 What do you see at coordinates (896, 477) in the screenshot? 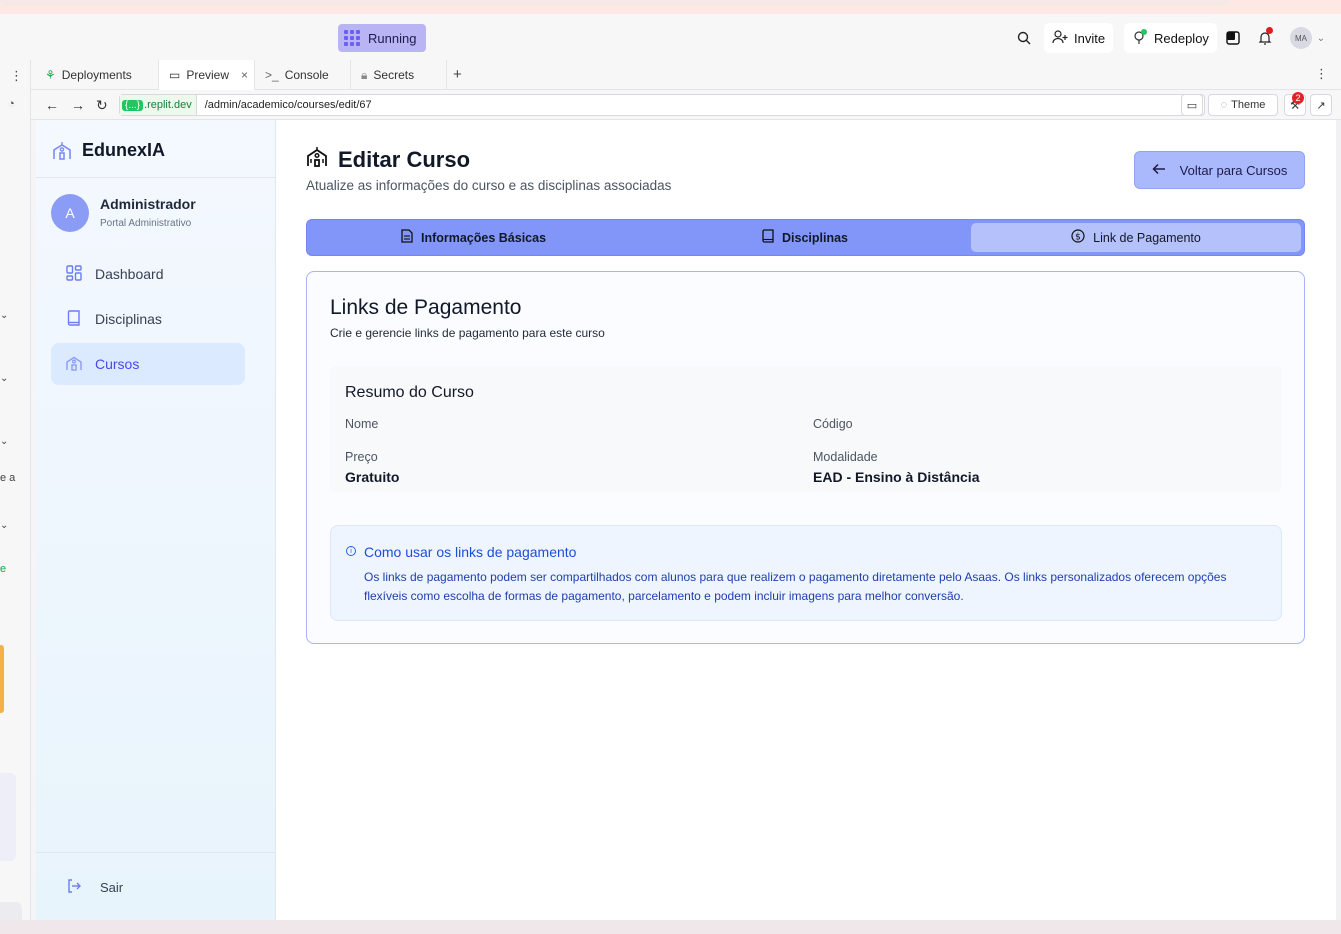
I see `modality-value: EAD - Ensino à Distância` at bounding box center [896, 477].